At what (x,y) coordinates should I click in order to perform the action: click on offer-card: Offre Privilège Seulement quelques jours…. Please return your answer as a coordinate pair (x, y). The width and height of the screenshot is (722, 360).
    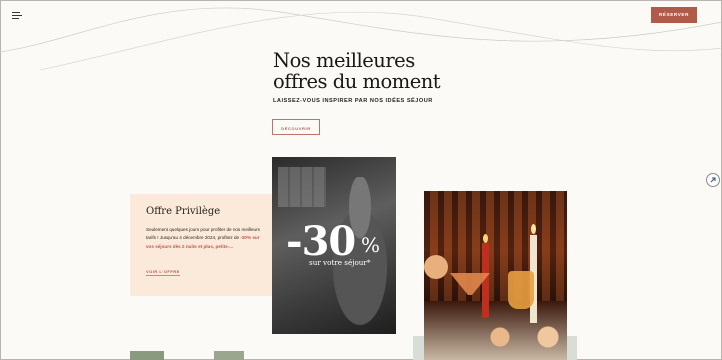
    Looking at the image, I should click on (201, 245).